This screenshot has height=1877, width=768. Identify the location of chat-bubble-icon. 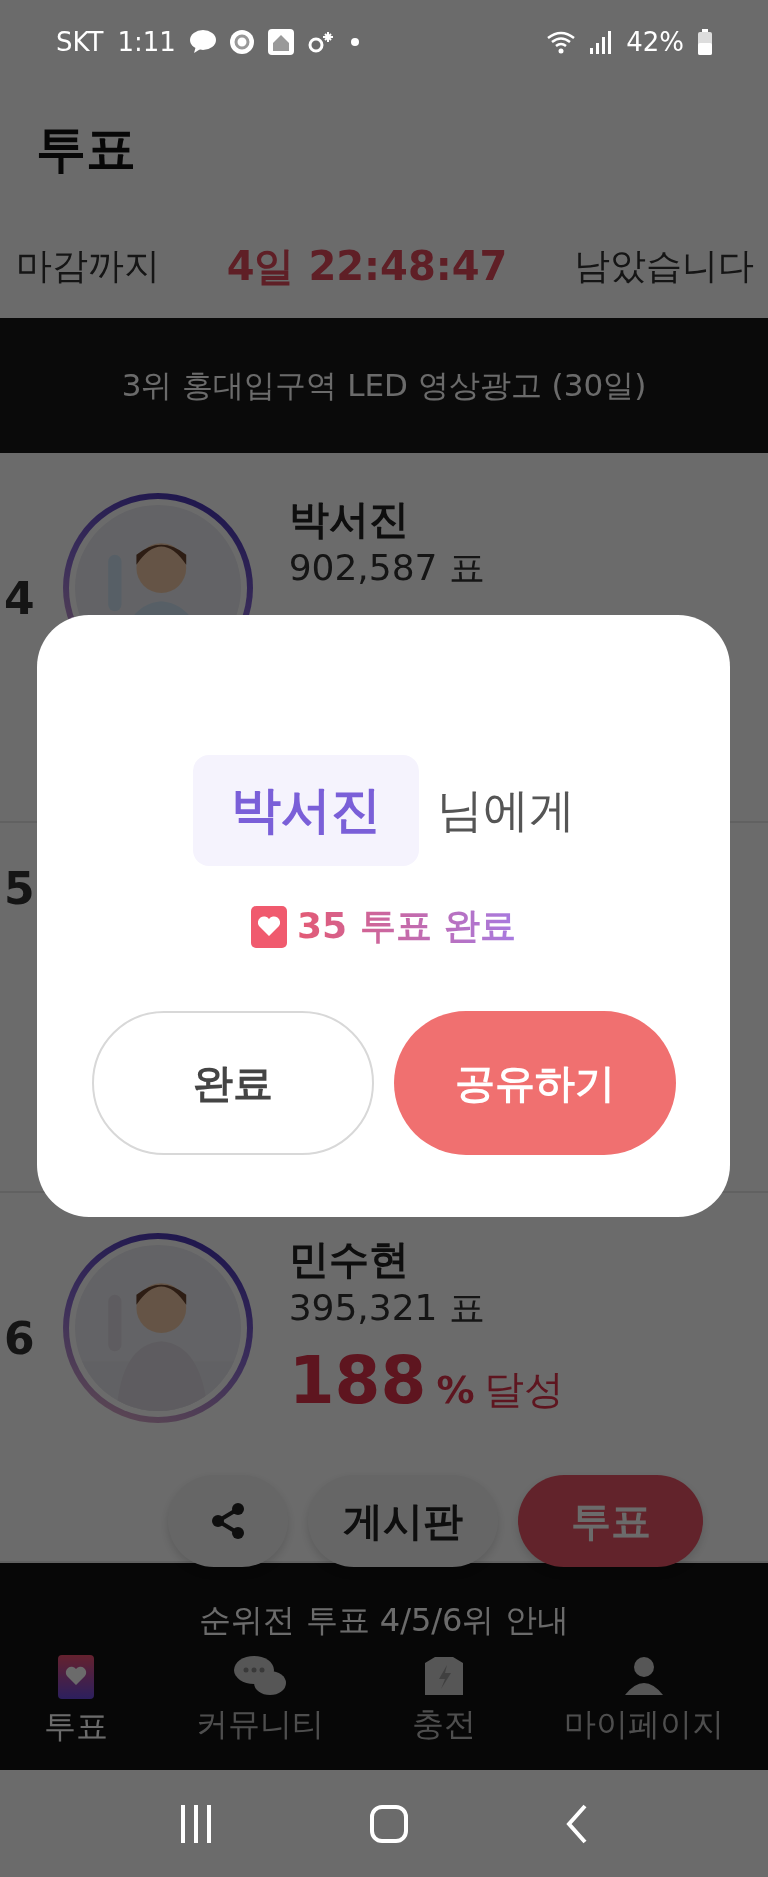
(202, 42).